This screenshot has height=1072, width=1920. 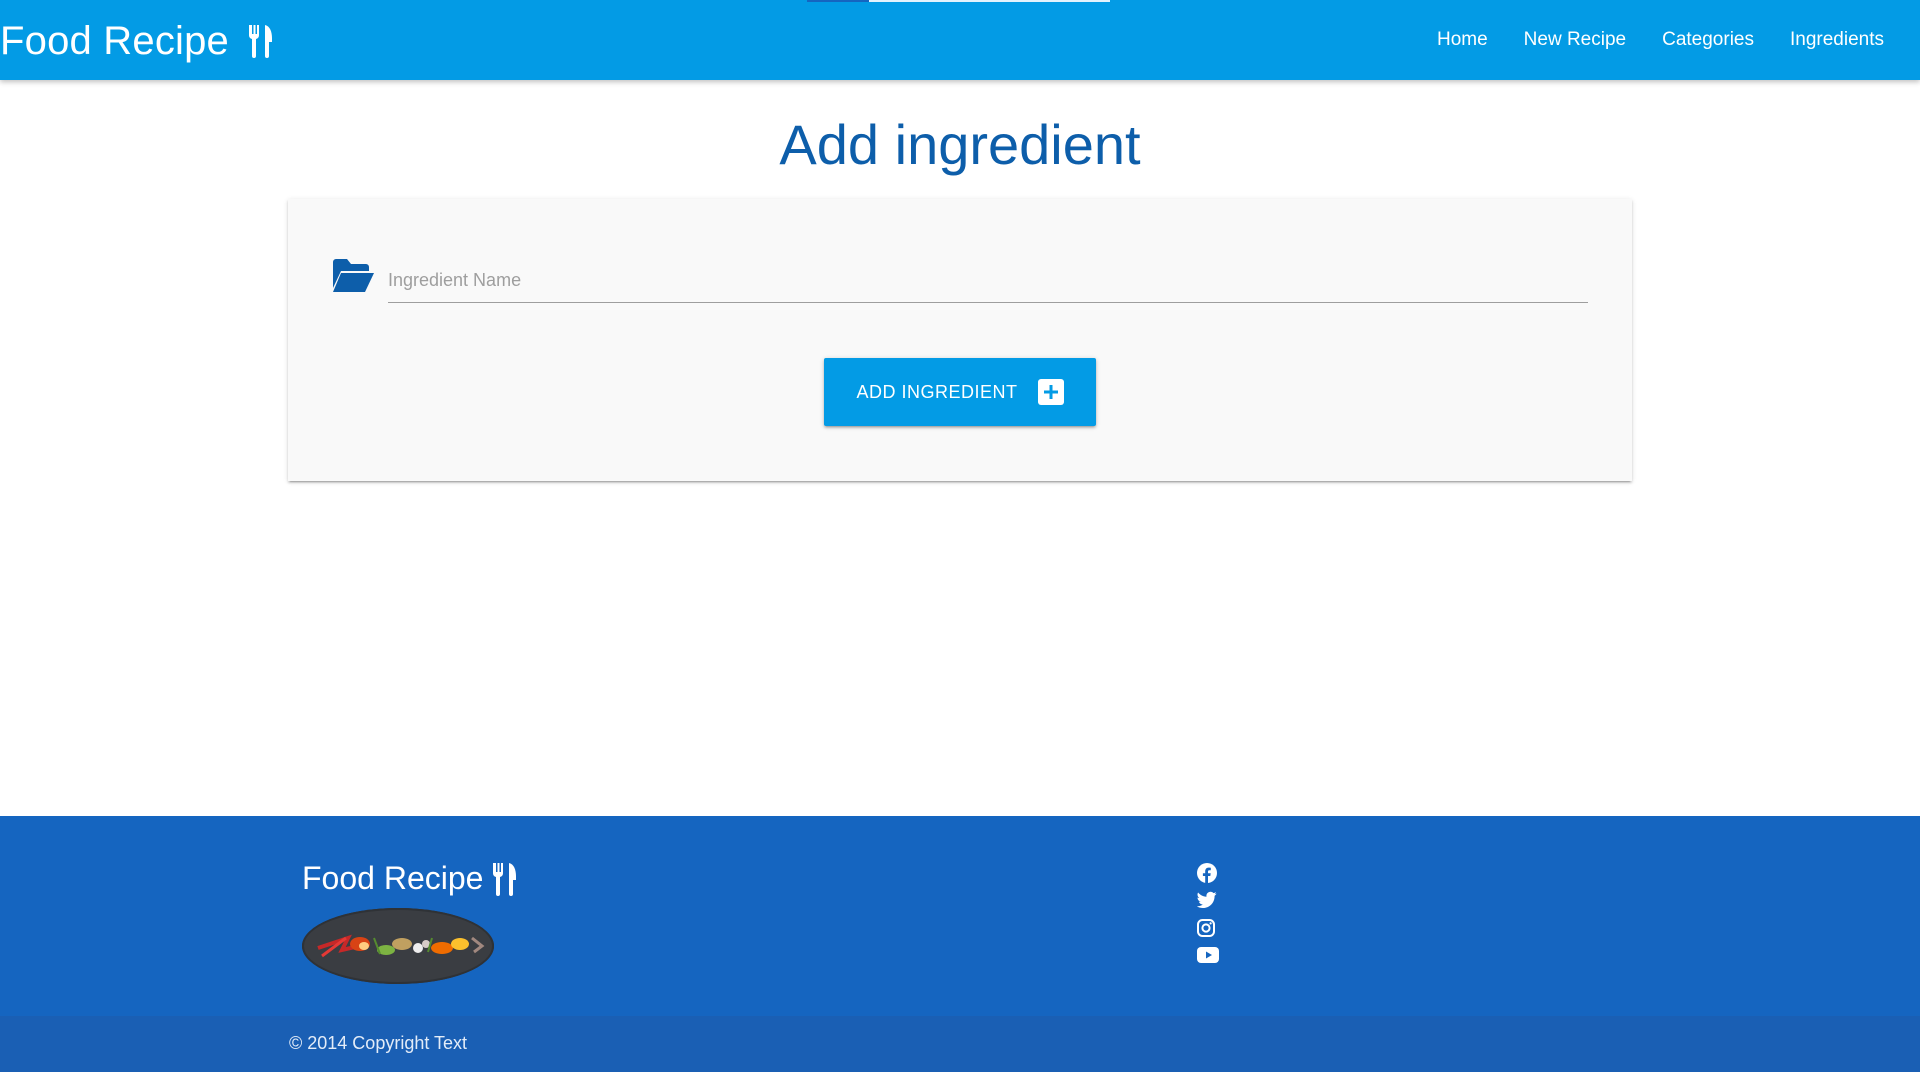 I want to click on social-links, so click(x=1208, y=919).